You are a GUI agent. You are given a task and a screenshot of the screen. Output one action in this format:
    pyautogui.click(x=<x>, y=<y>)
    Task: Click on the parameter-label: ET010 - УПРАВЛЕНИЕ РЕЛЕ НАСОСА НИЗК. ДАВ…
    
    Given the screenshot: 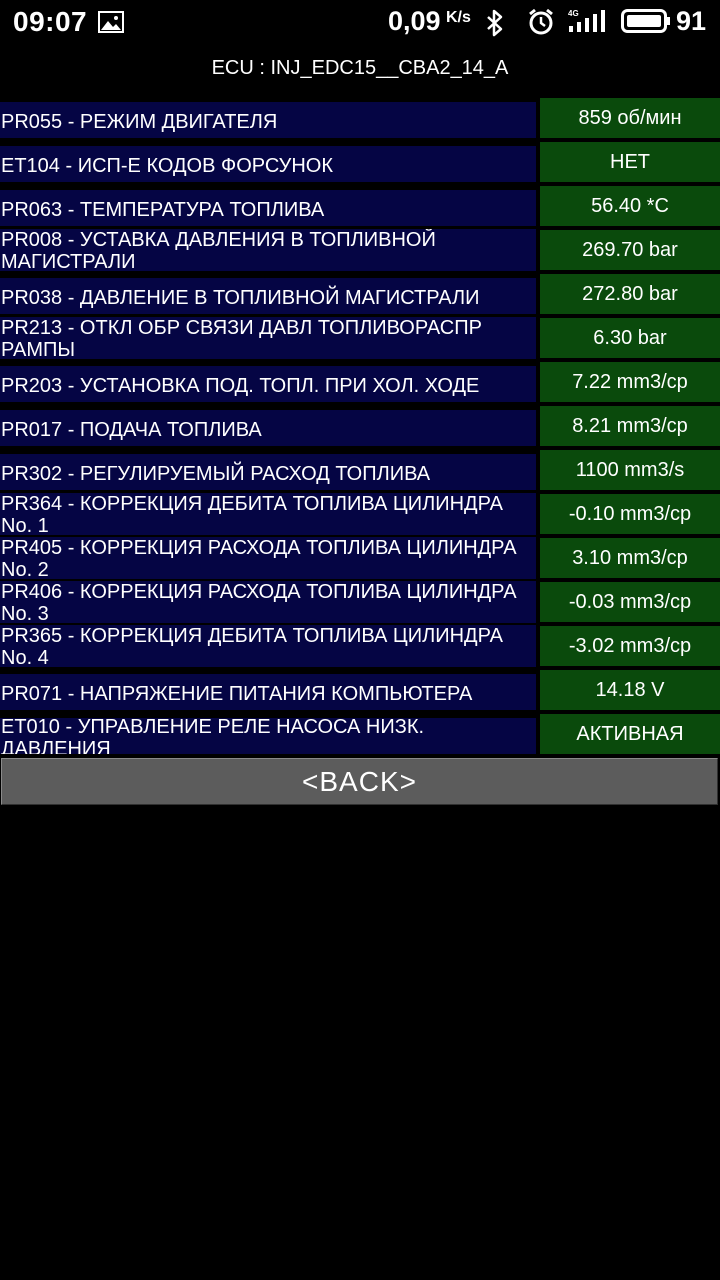 What is the action you would take?
    pyautogui.click(x=268, y=736)
    